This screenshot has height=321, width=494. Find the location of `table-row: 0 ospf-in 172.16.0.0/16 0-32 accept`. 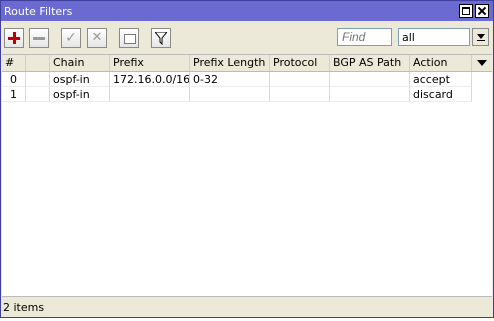

table-row: 0 ospf-in 172.16.0.0/16 0-32 accept is located at coordinates (237, 79).